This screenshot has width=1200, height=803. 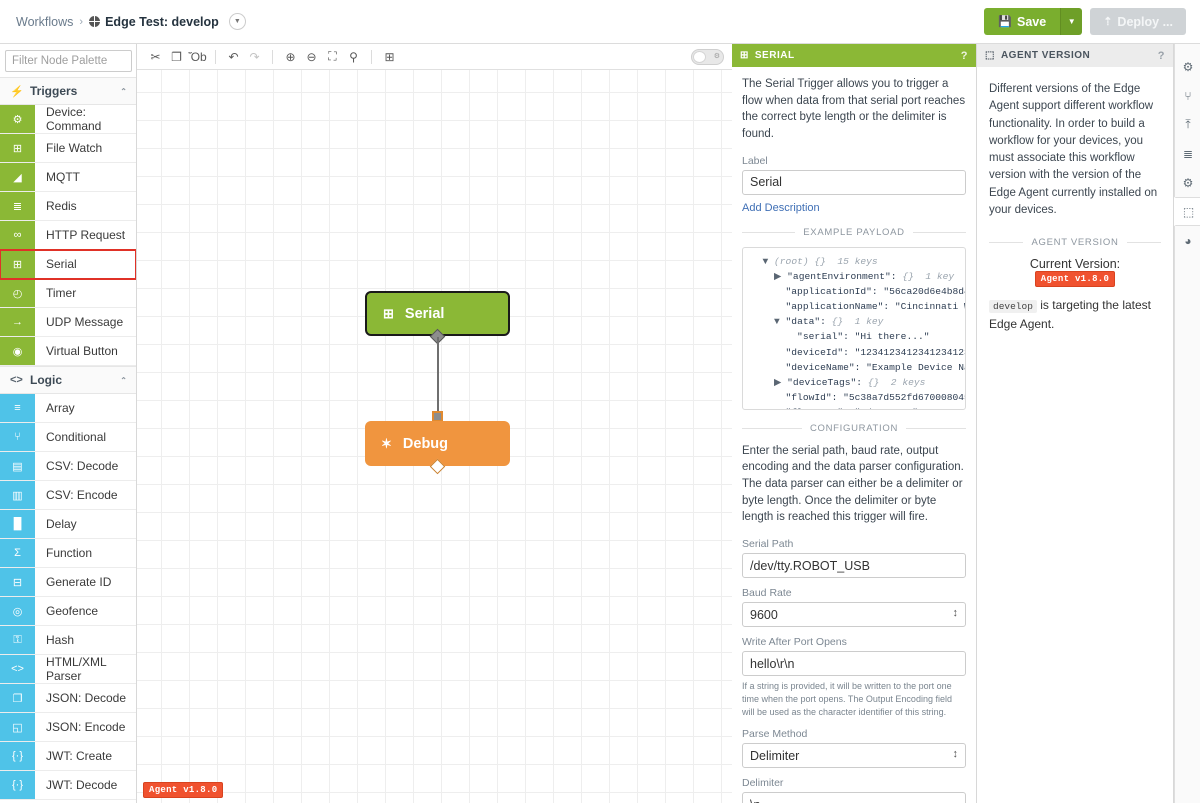 I want to click on palette-item-icon: ◉, so click(x=17, y=351).